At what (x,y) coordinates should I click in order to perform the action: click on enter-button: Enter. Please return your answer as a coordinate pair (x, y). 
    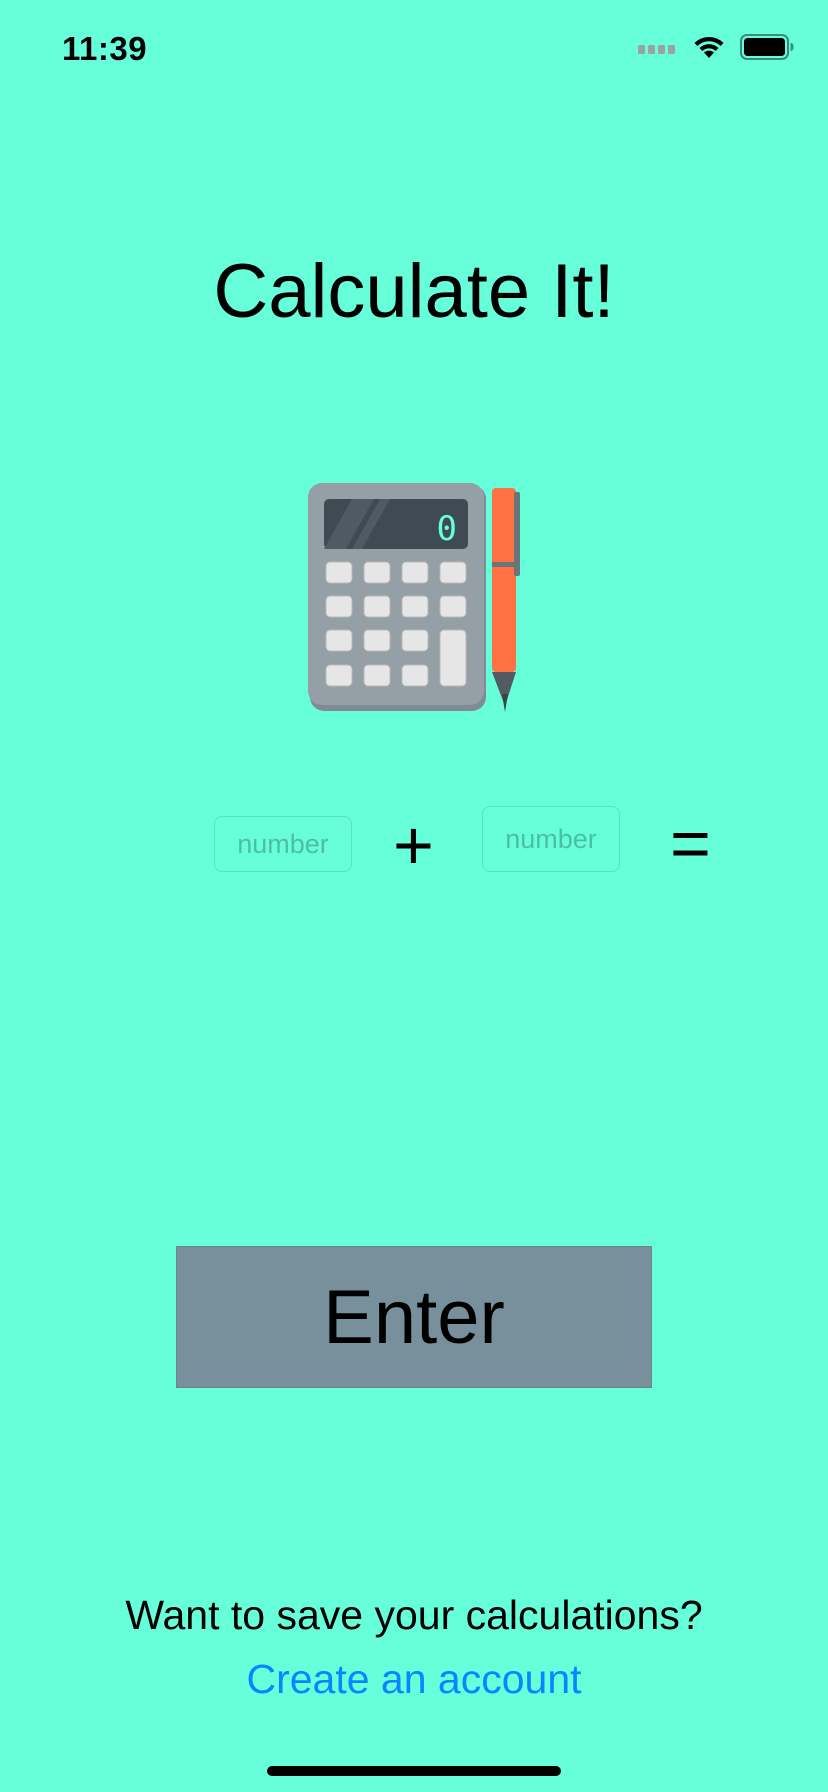
    Looking at the image, I should click on (414, 1317).